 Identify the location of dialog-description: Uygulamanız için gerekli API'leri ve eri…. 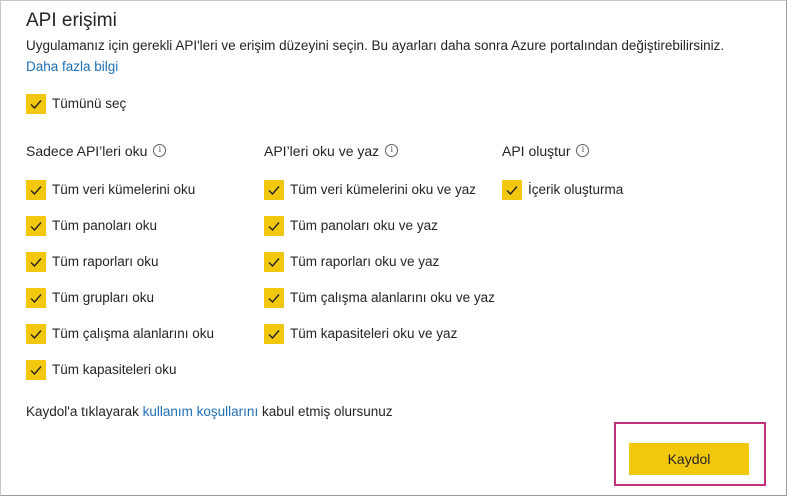
(375, 45).